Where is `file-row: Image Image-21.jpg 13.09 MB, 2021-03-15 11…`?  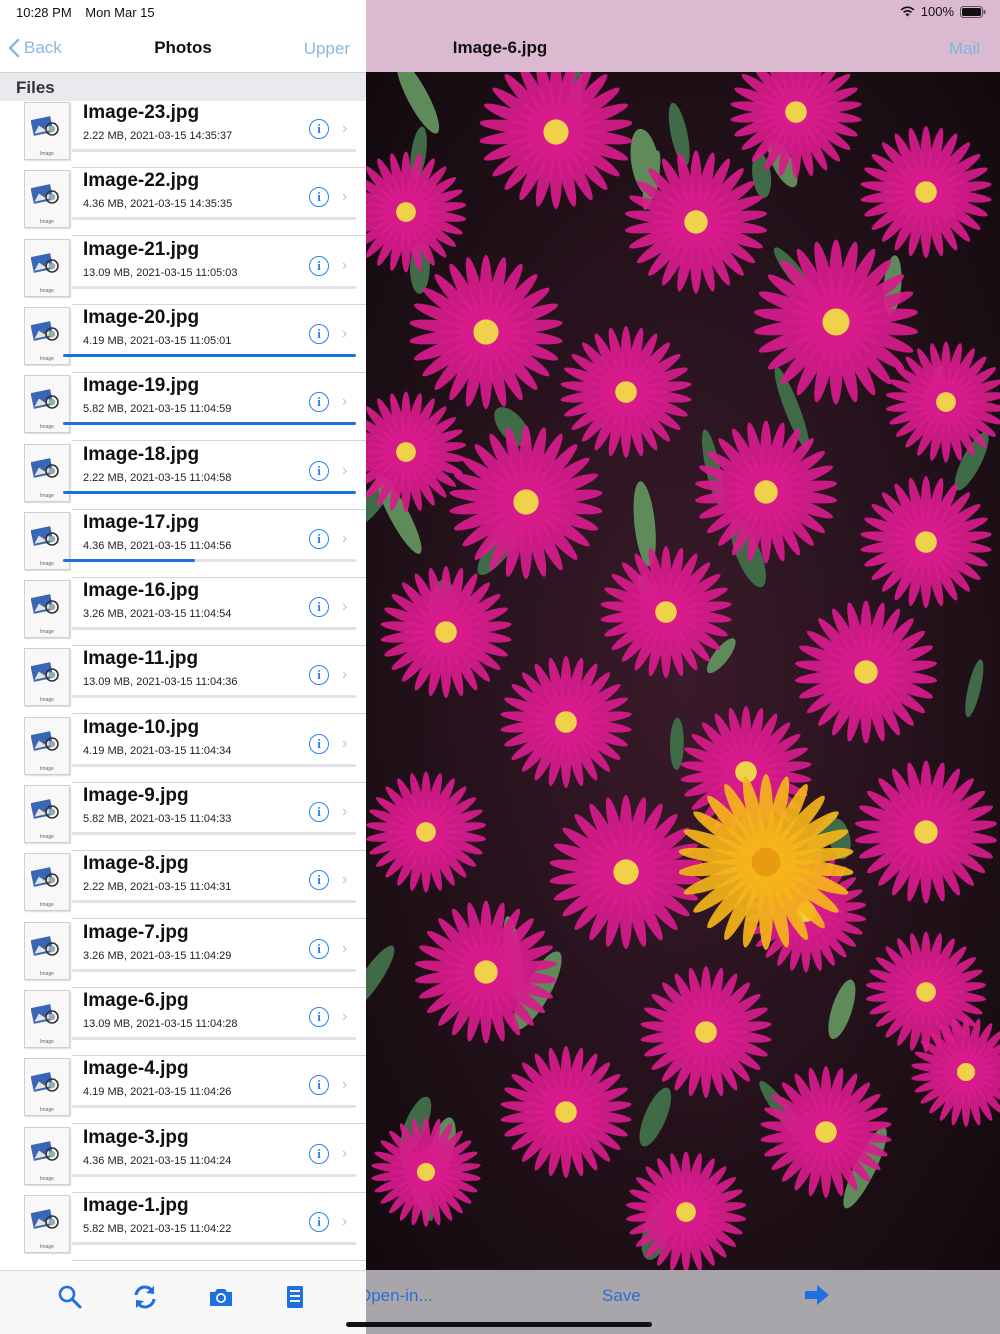
file-row: Image Image-21.jpg 13.09 MB, 2021-03-15 11… is located at coordinates (183, 271).